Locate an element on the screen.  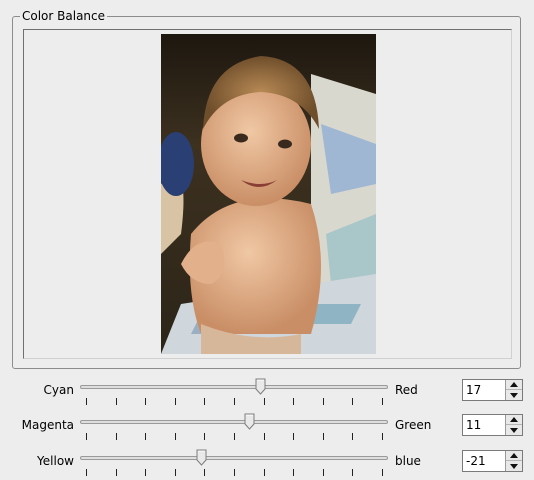
group-title: Color Balance is located at coordinates (64, 16).